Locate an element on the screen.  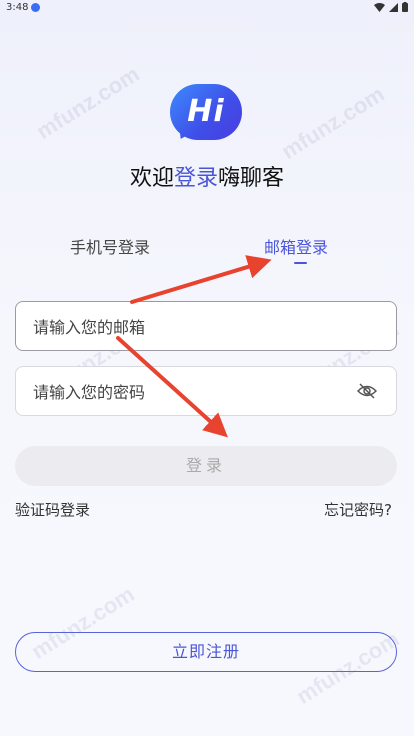
welcome-title: 欢迎登录嗨聊客 is located at coordinates (207, 176).